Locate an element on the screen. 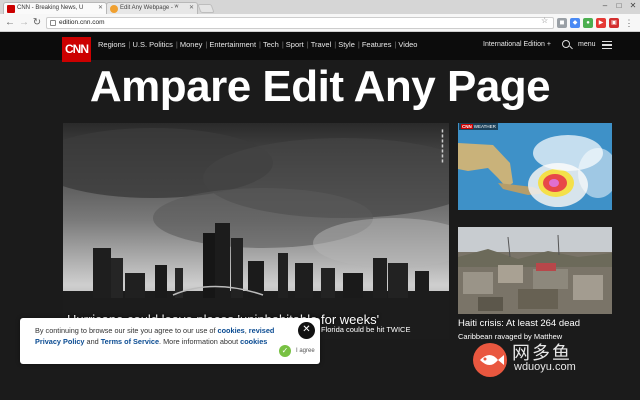 Image resolution: width=640 pixels, height=400 pixels. cookie-text-2: , is located at coordinates (245, 330).